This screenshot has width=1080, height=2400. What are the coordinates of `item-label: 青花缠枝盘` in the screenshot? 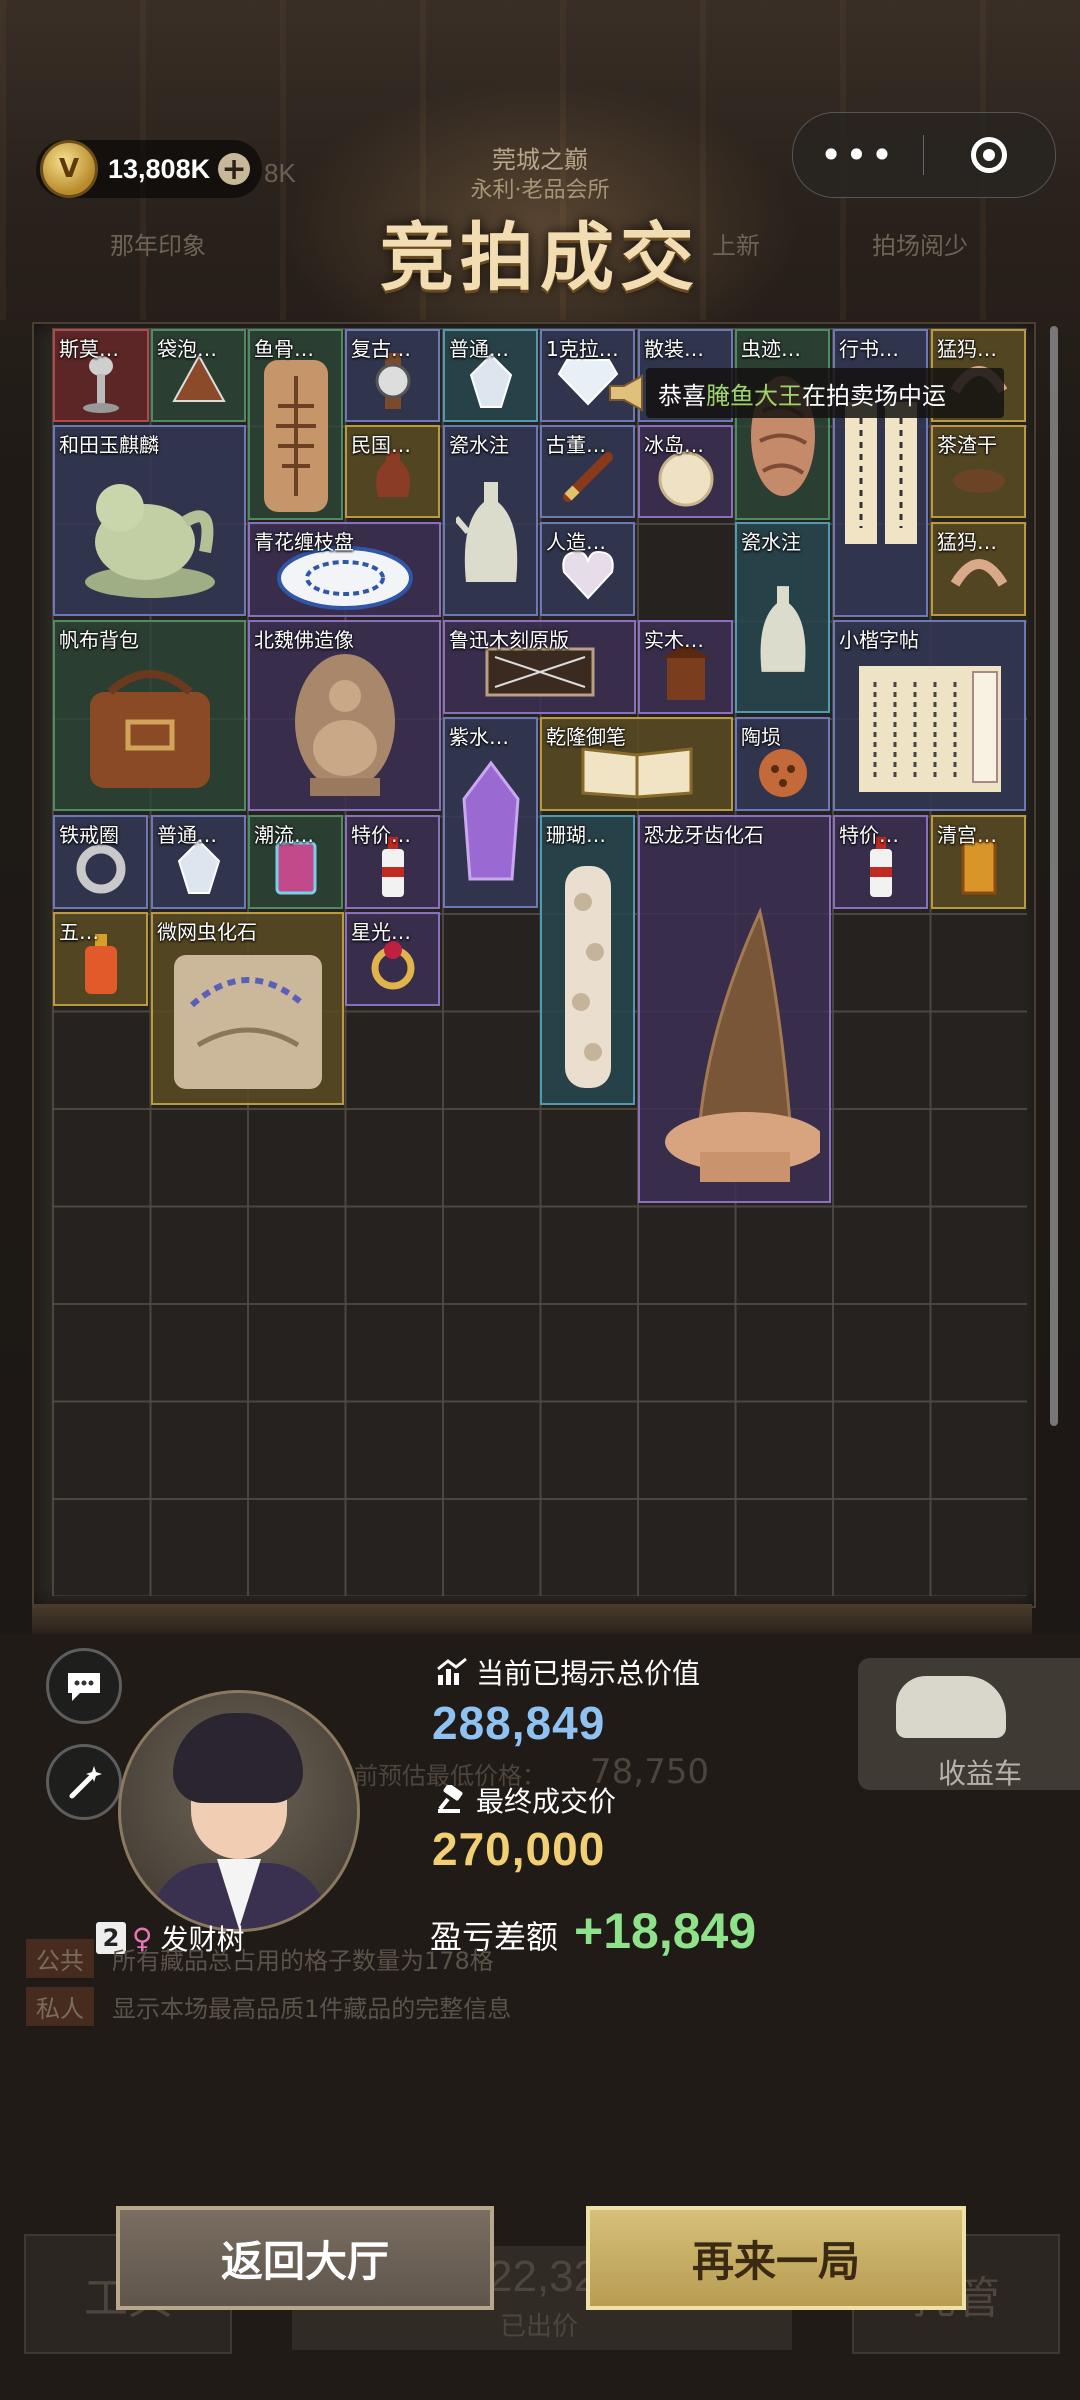 It's located at (304, 542).